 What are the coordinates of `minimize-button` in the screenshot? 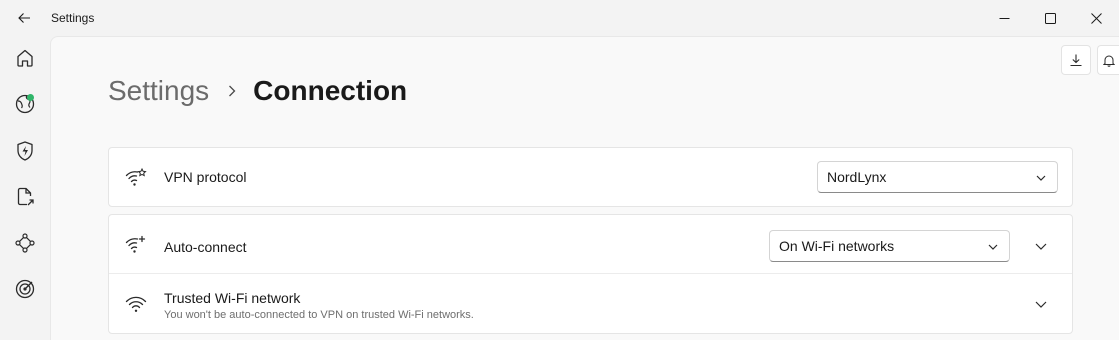 It's located at (1004, 18).